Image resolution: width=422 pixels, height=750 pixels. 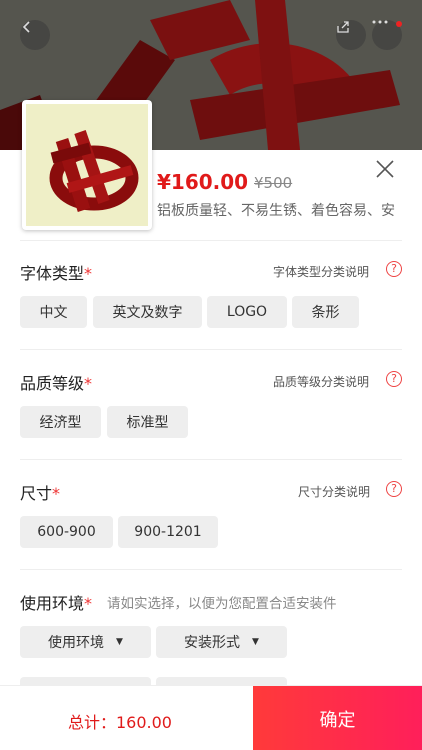 I want to click on size-title: 尺寸*, so click(x=40, y=493).